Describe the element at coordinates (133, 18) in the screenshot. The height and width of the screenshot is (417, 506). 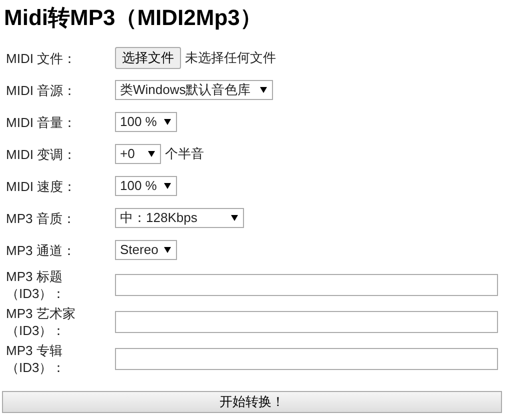
I see `page-title: Midi转MP3（MIDI2Mp3）` at that location.